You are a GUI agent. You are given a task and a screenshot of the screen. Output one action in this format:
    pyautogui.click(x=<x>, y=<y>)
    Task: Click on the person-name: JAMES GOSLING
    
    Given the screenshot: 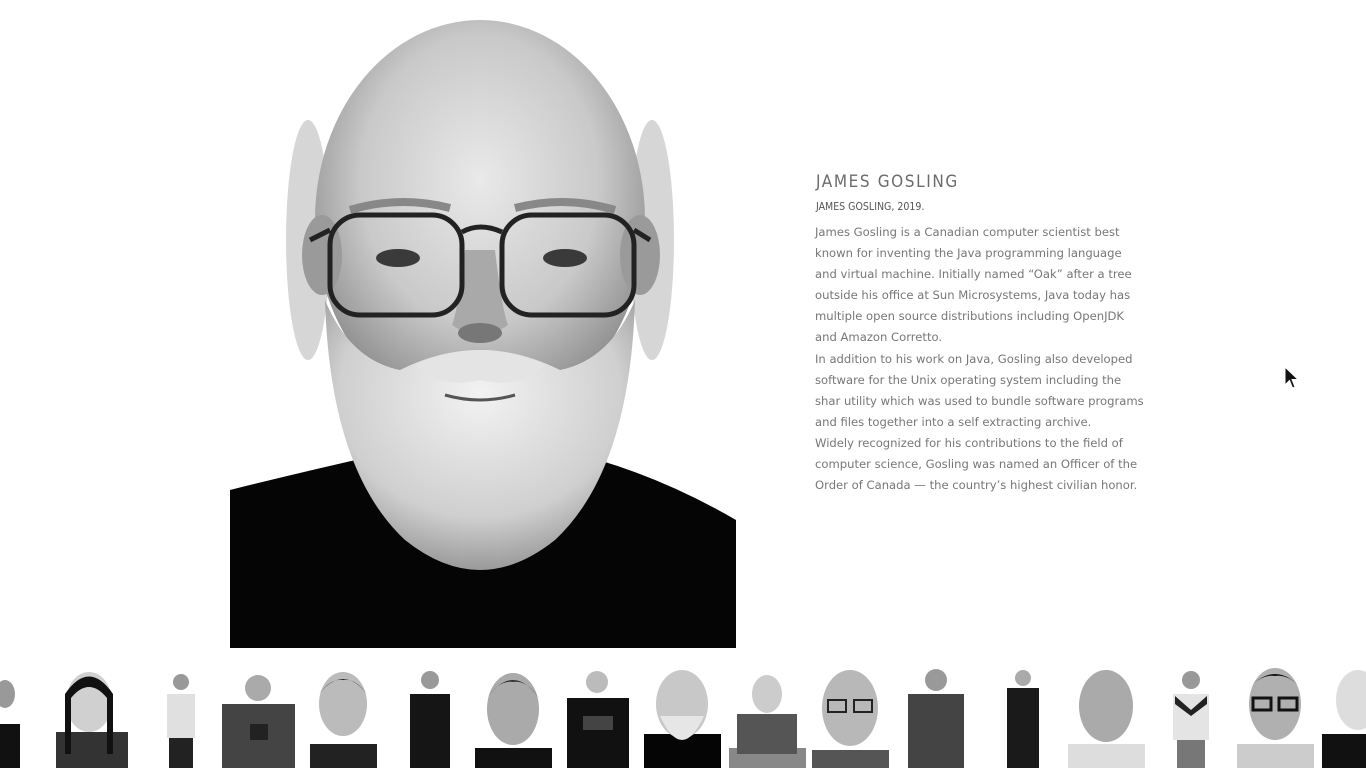 What is the action you would take?
    pyautogui.click(x=887, y=182)
    